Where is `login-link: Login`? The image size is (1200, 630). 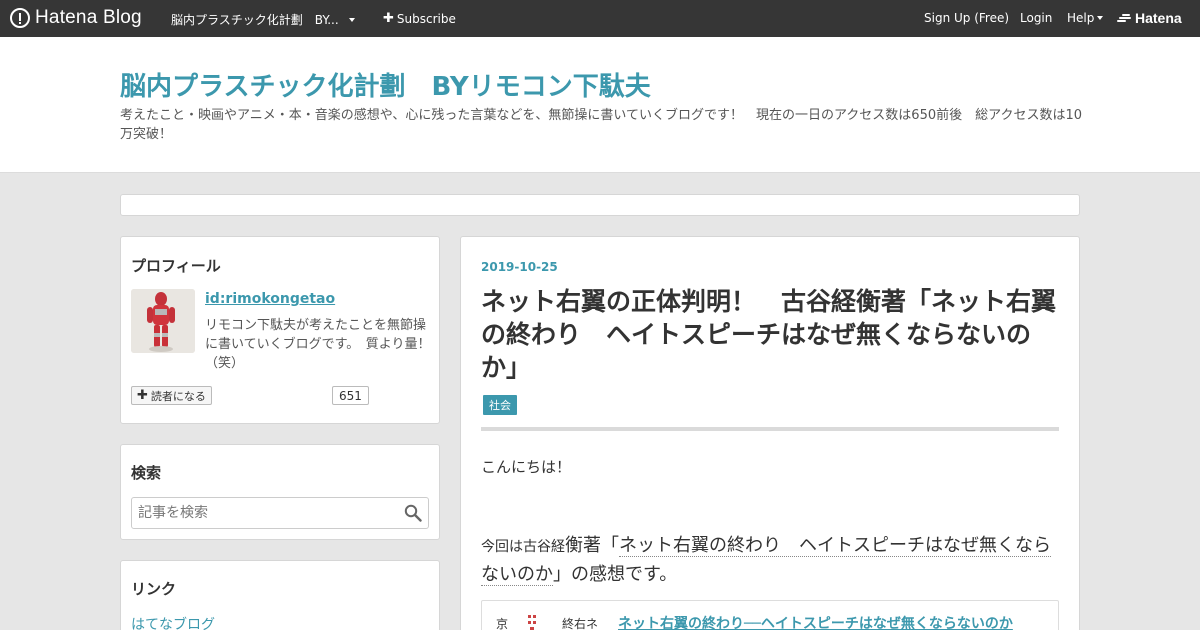
login-link: Login is located at coordinates (1036, 18).